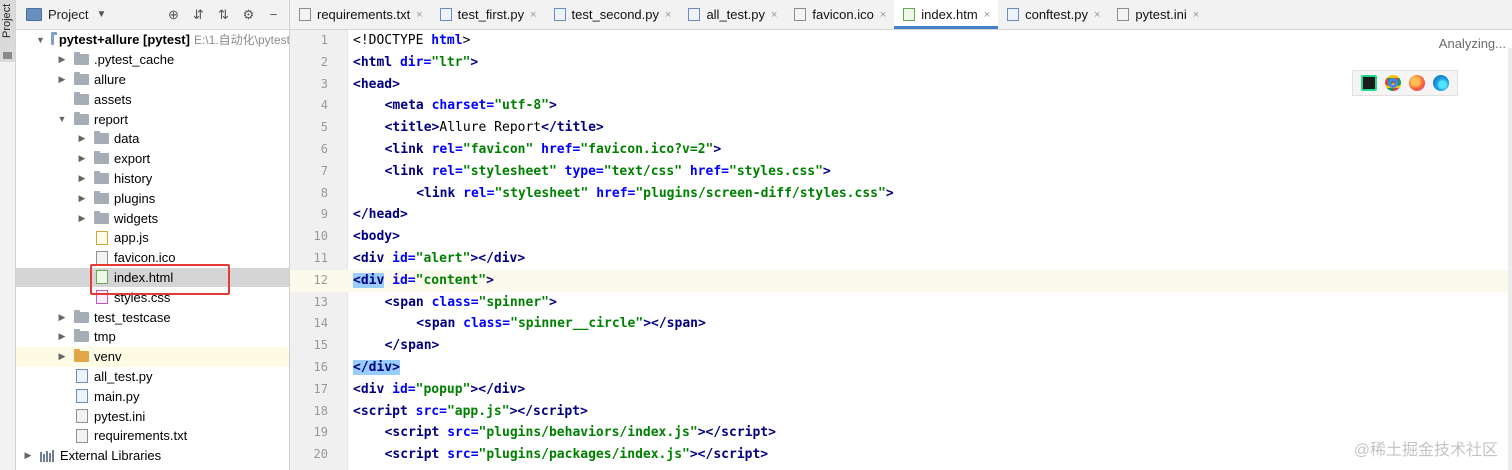  Describe the element at coordinates (376, 368) in the screenshot. I see `code-line: </div>` at that location.